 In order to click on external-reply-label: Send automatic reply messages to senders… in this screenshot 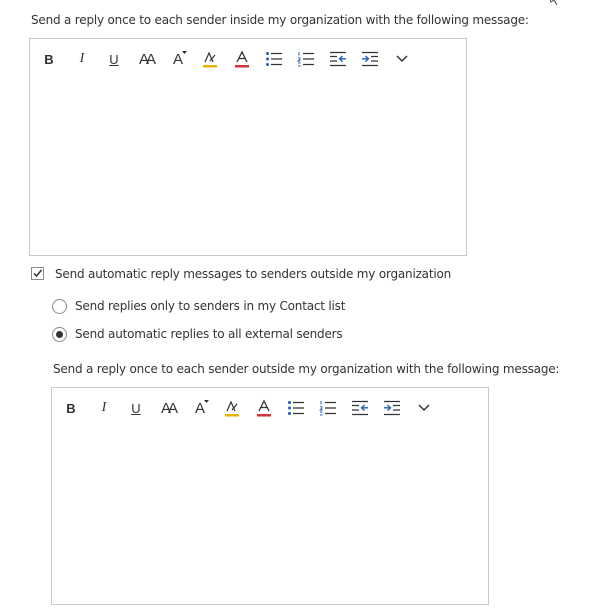, I will do `click(253, 274)`.